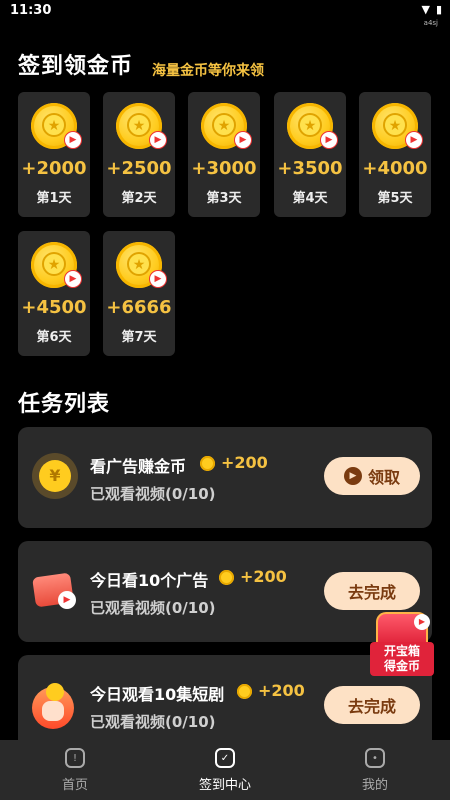 The width and height of the screenshot is (450, 800). I want to click on day-amount: +3000, so click(224, 168).